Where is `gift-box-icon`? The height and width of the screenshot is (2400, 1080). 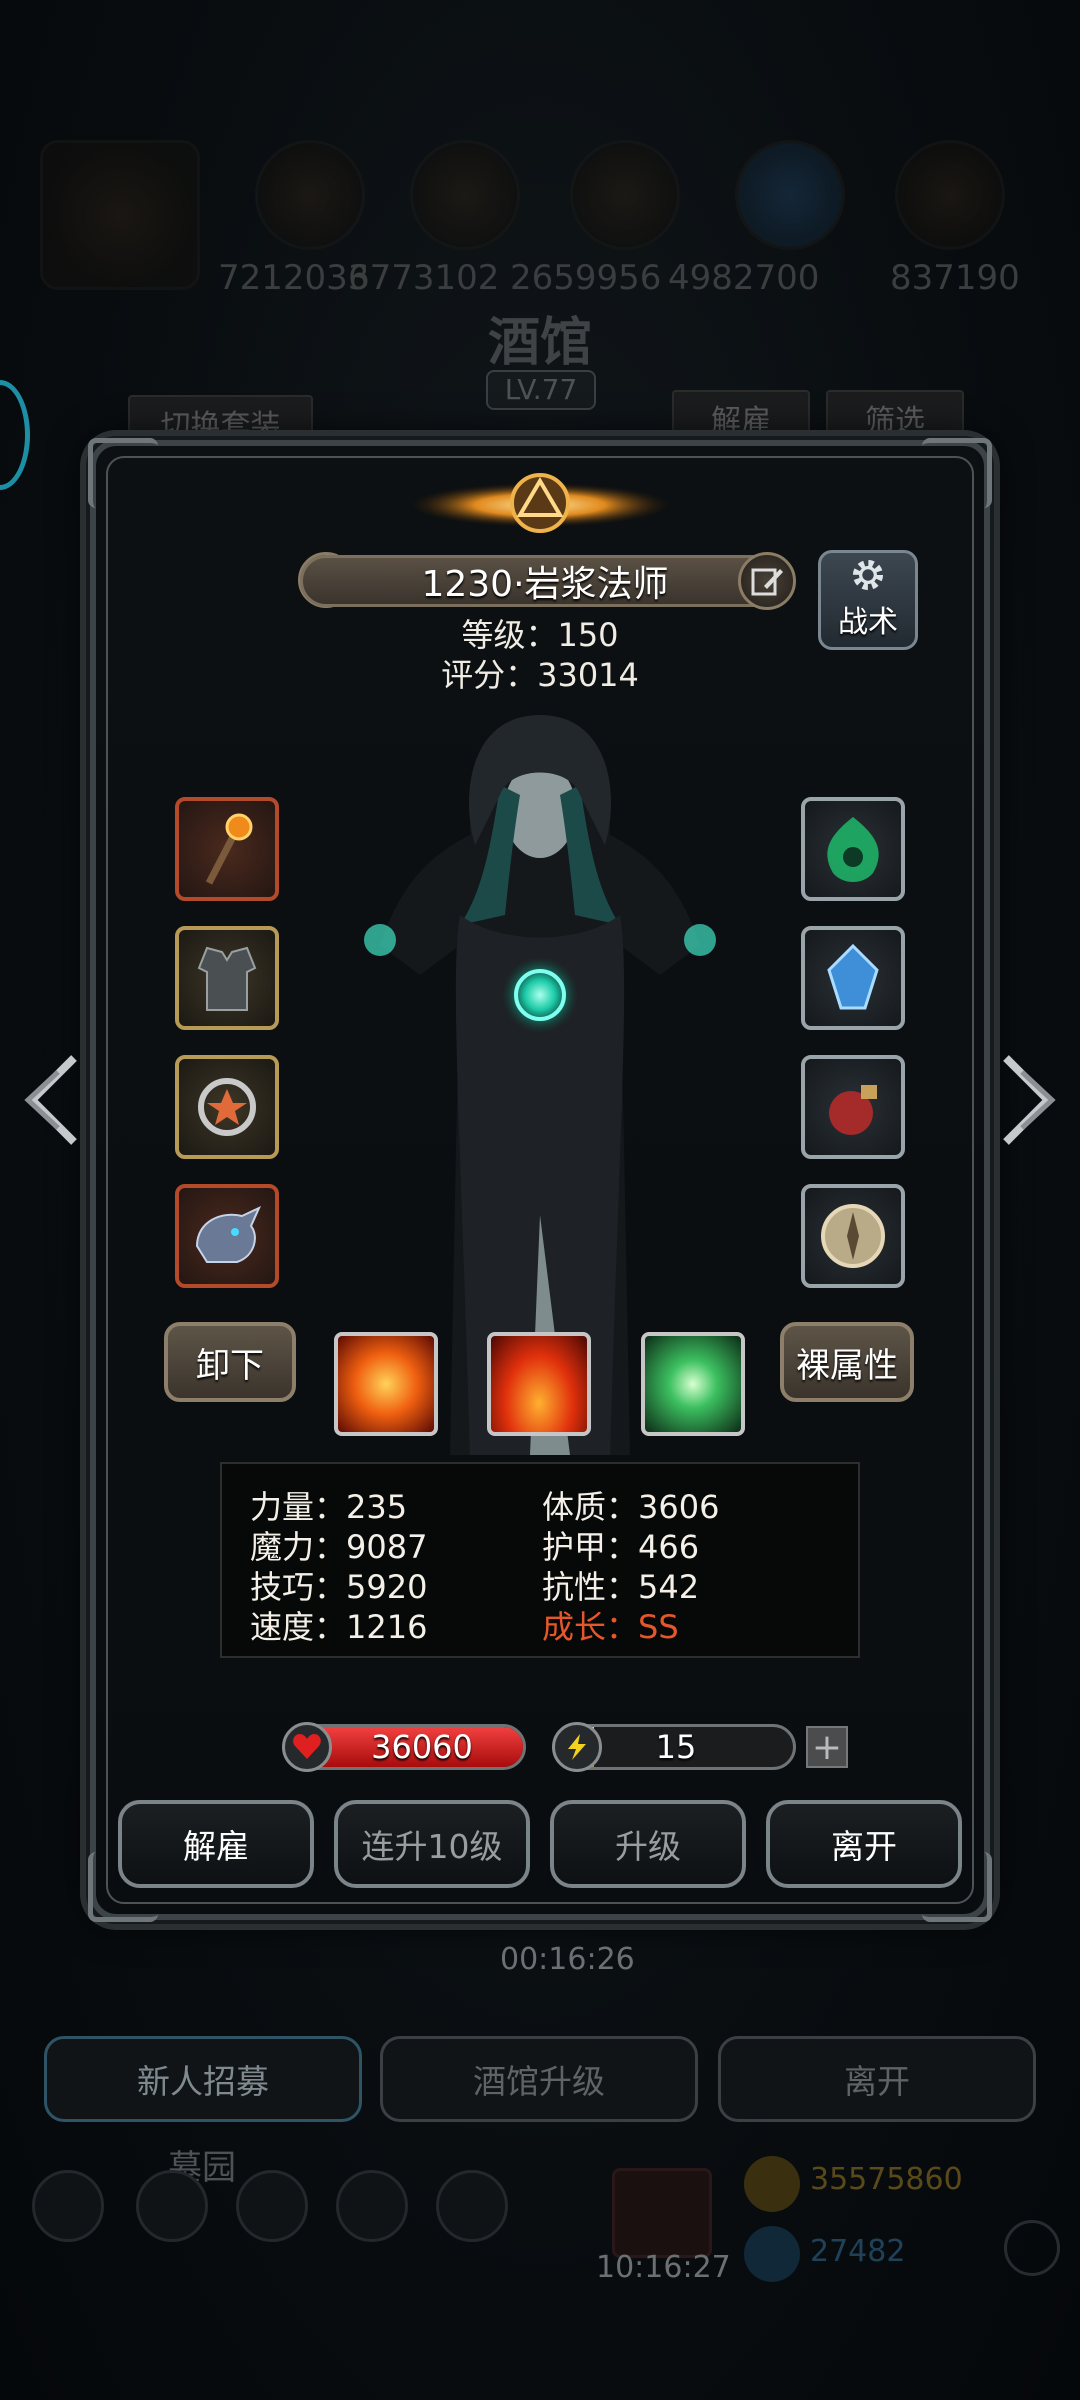 gift-box-icon is located at coordinates (662, 2213).